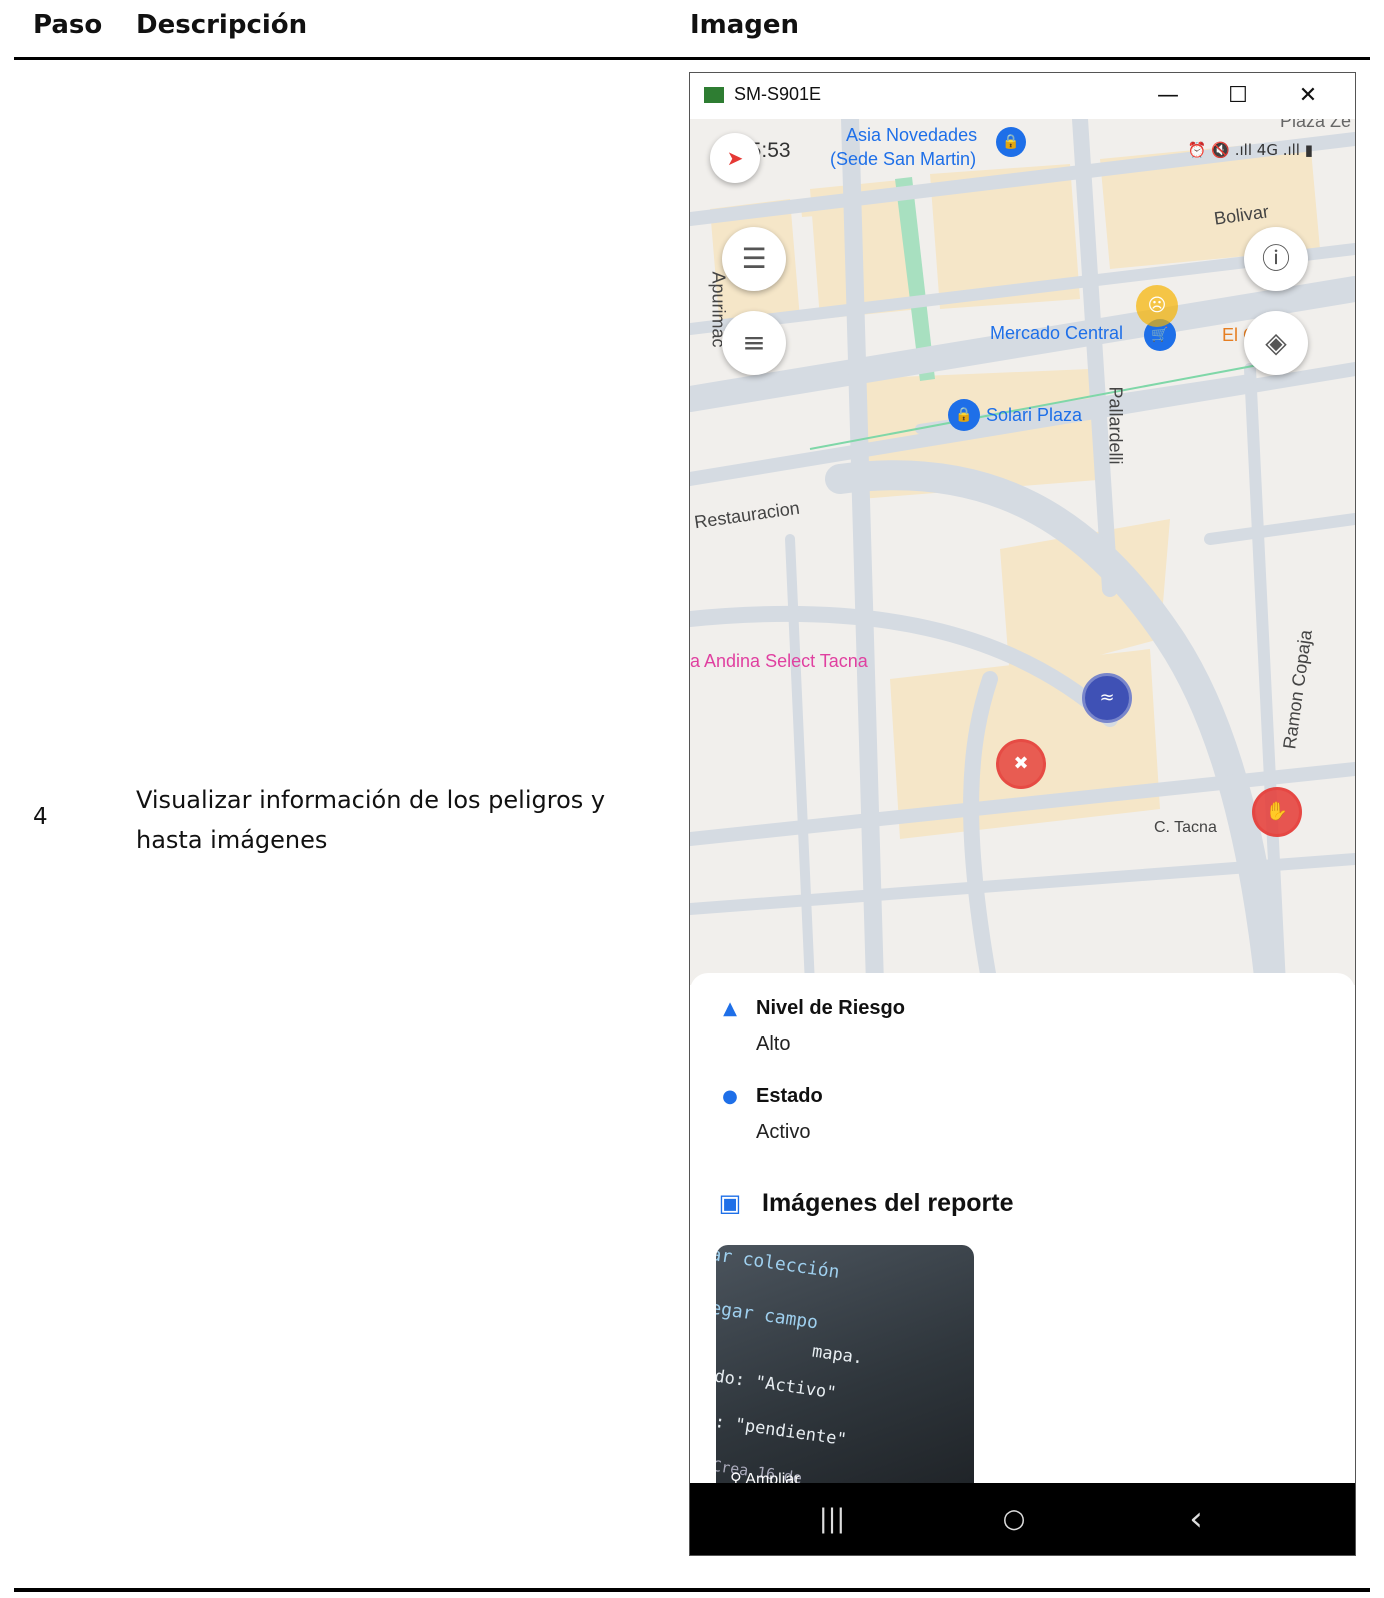 This screenshot has height=1598, width=1384. Describe the element at coordinates (730, 1008) in the screenshot. I see `warning-icon: ▲` at that location.